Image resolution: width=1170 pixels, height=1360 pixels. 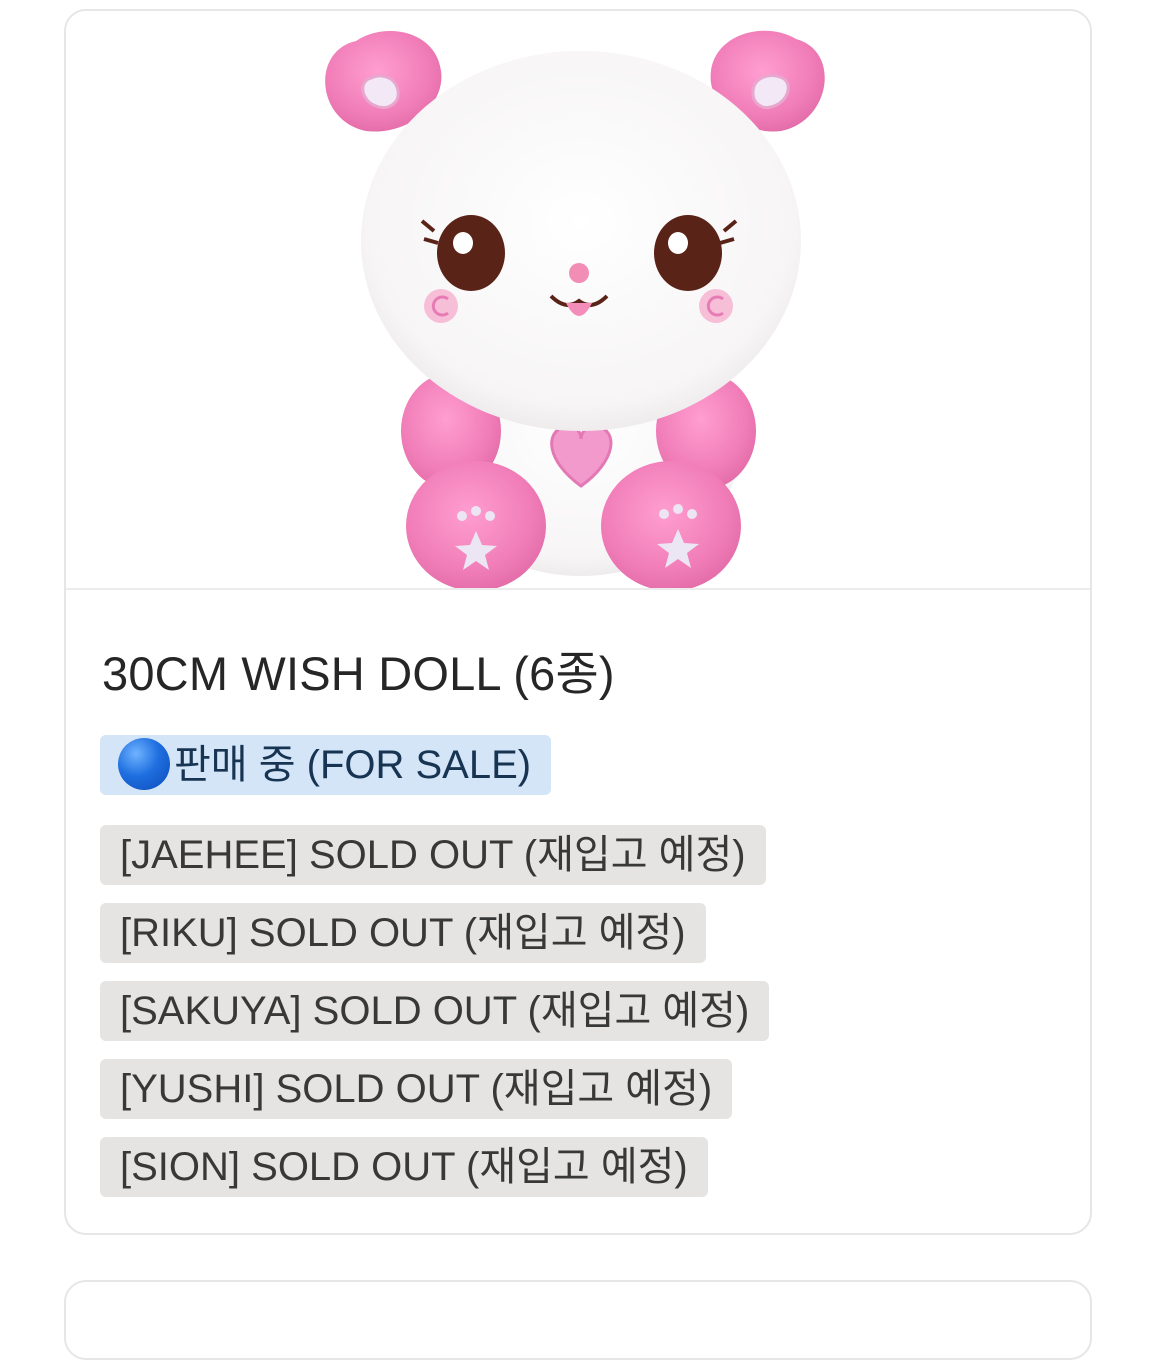 I want to click on variant-badge-yushi: [YUSHI] SOLD OUT (재입고 예정), so click(x=416, y=1089).